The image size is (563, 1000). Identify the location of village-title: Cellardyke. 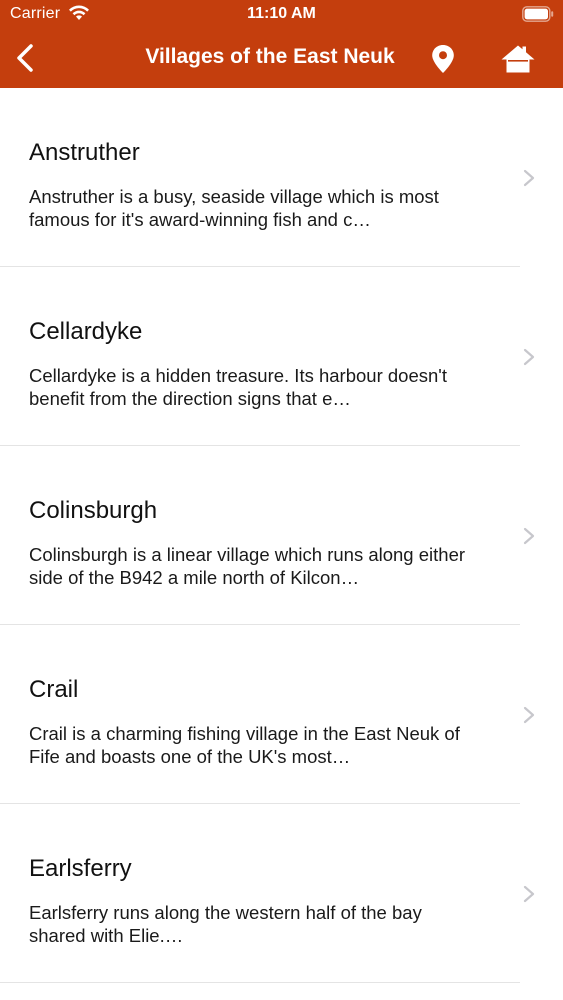
(86, 331).